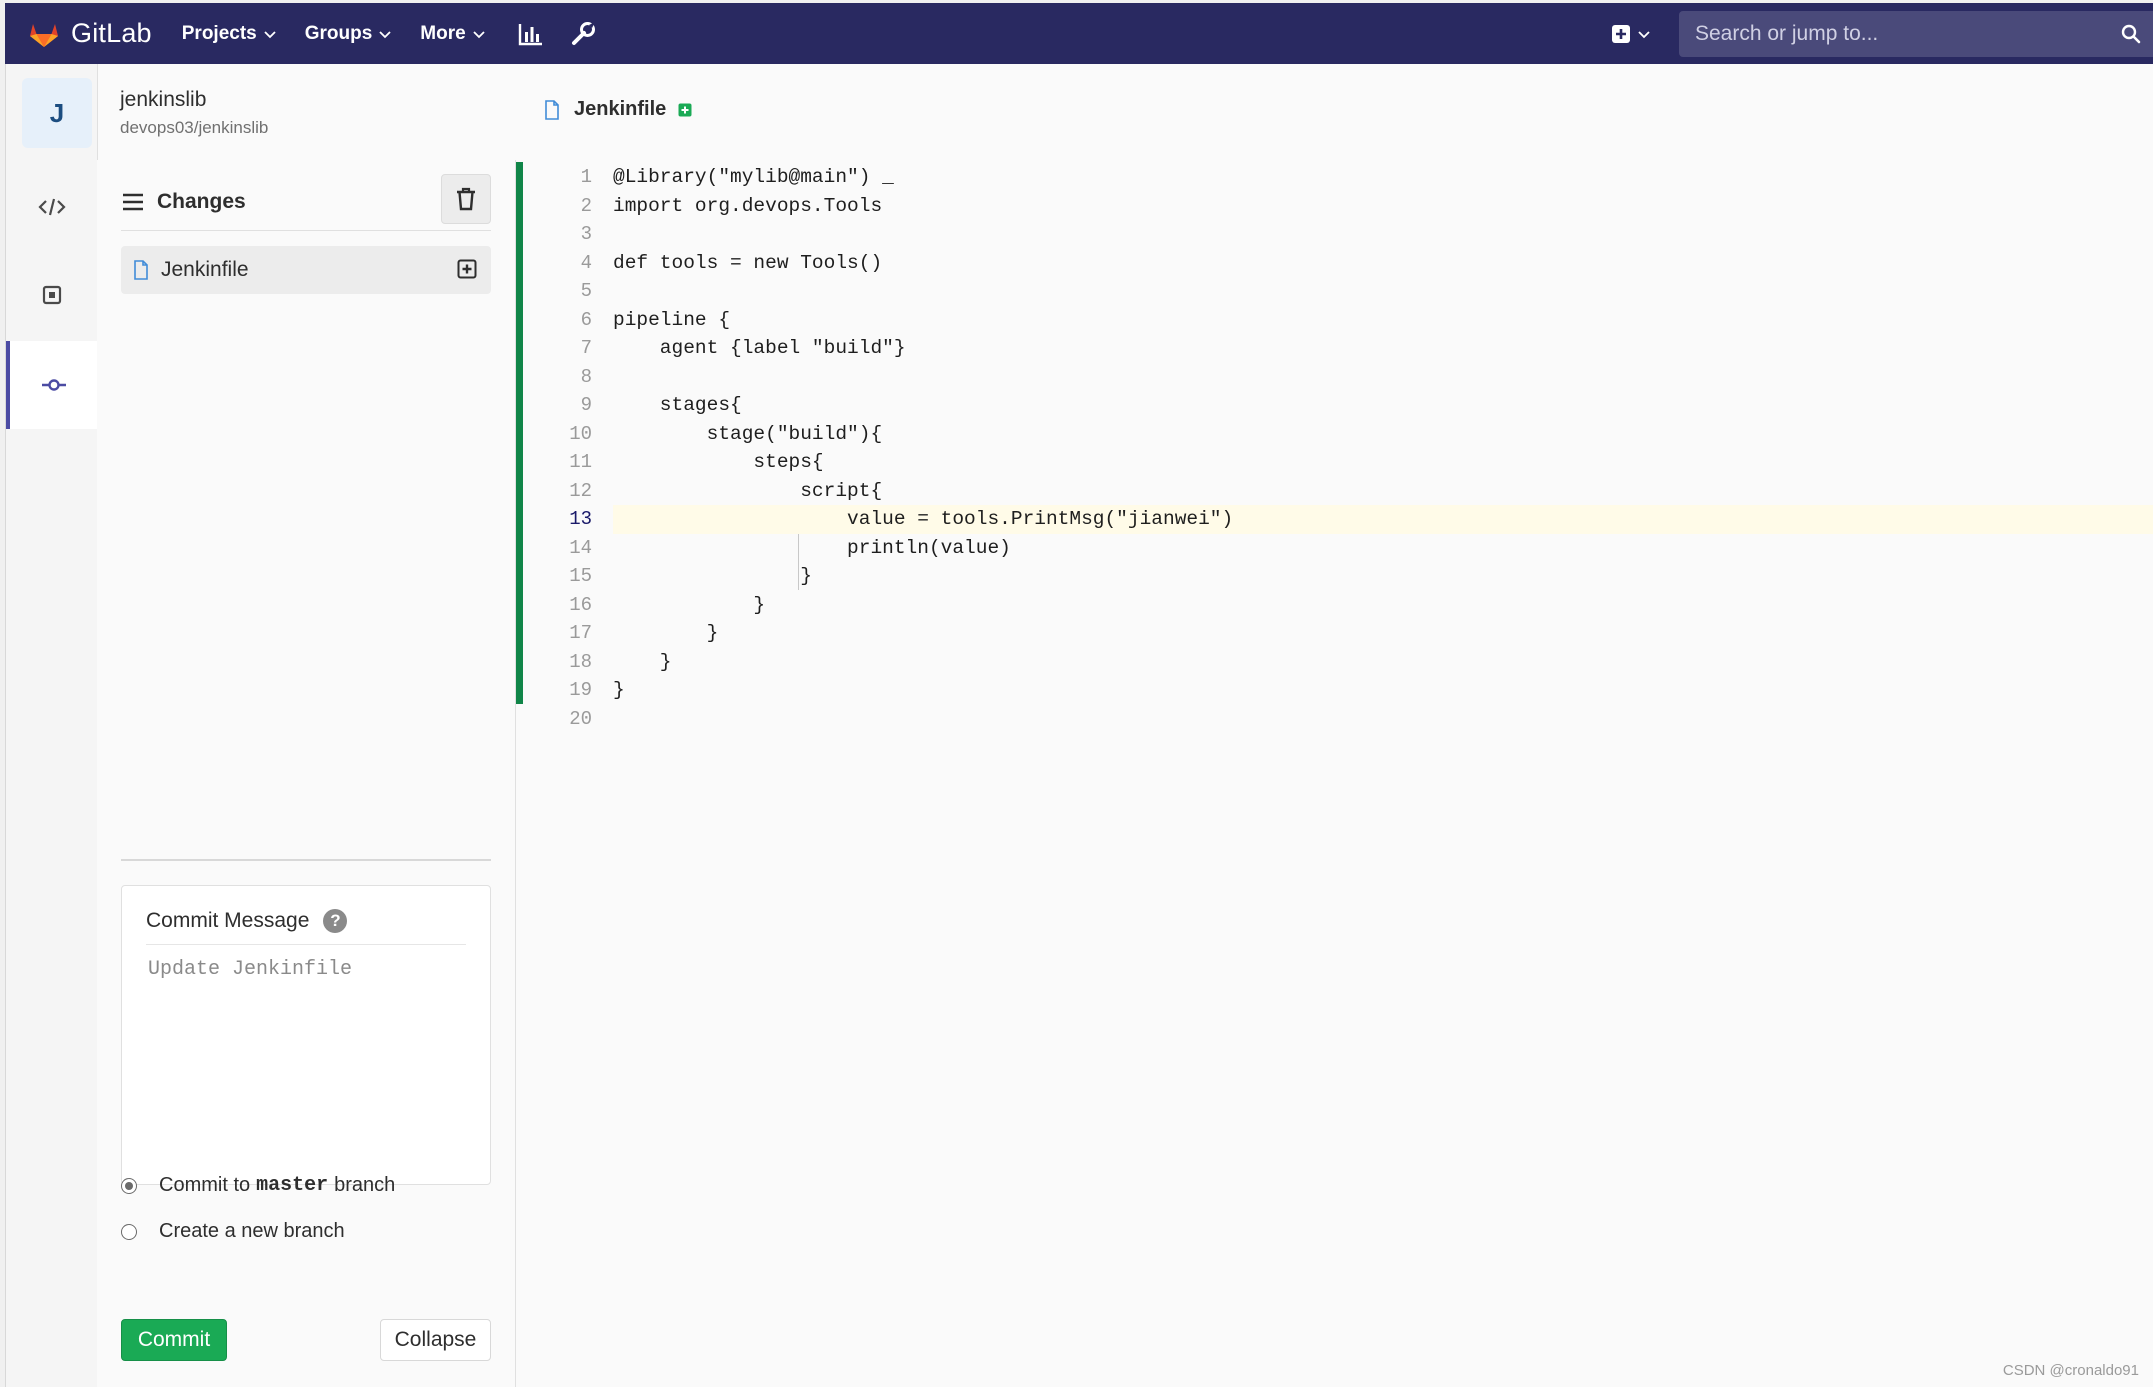 The image size is (2153, 1387). I want to click on commit-button: Commit, so click(174, 1340).